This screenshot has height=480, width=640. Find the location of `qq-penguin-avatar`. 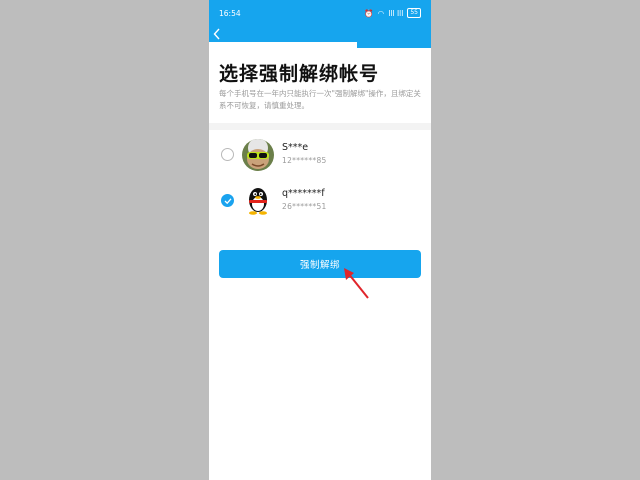

qq-penguin-avatar is located at coordinates (258, 201).